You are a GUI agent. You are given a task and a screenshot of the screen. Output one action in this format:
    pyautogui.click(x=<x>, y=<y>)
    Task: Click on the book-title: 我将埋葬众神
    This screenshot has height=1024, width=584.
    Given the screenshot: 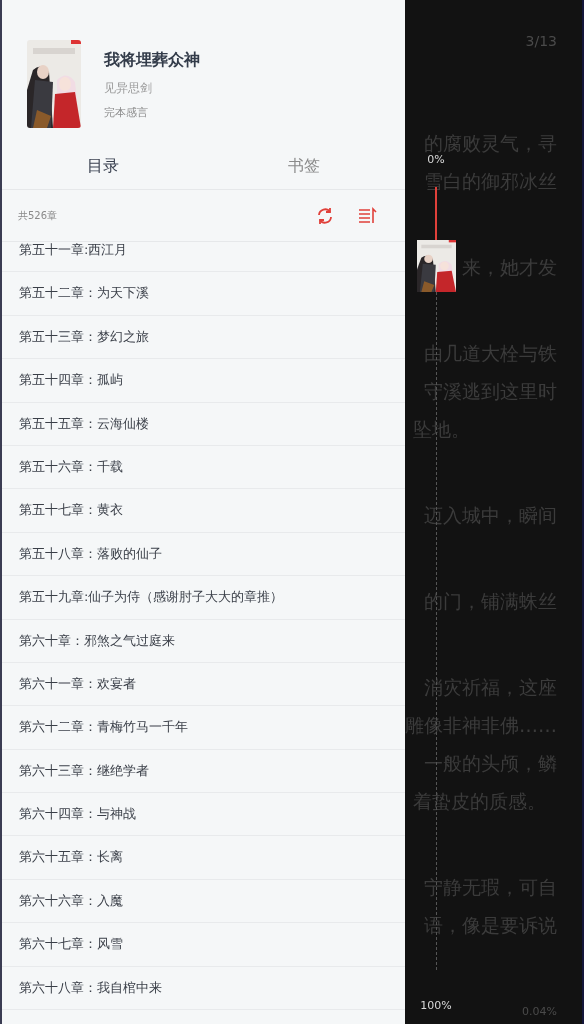 What is the action you would take?
    pyautogui.click(x=152, y=60)
    